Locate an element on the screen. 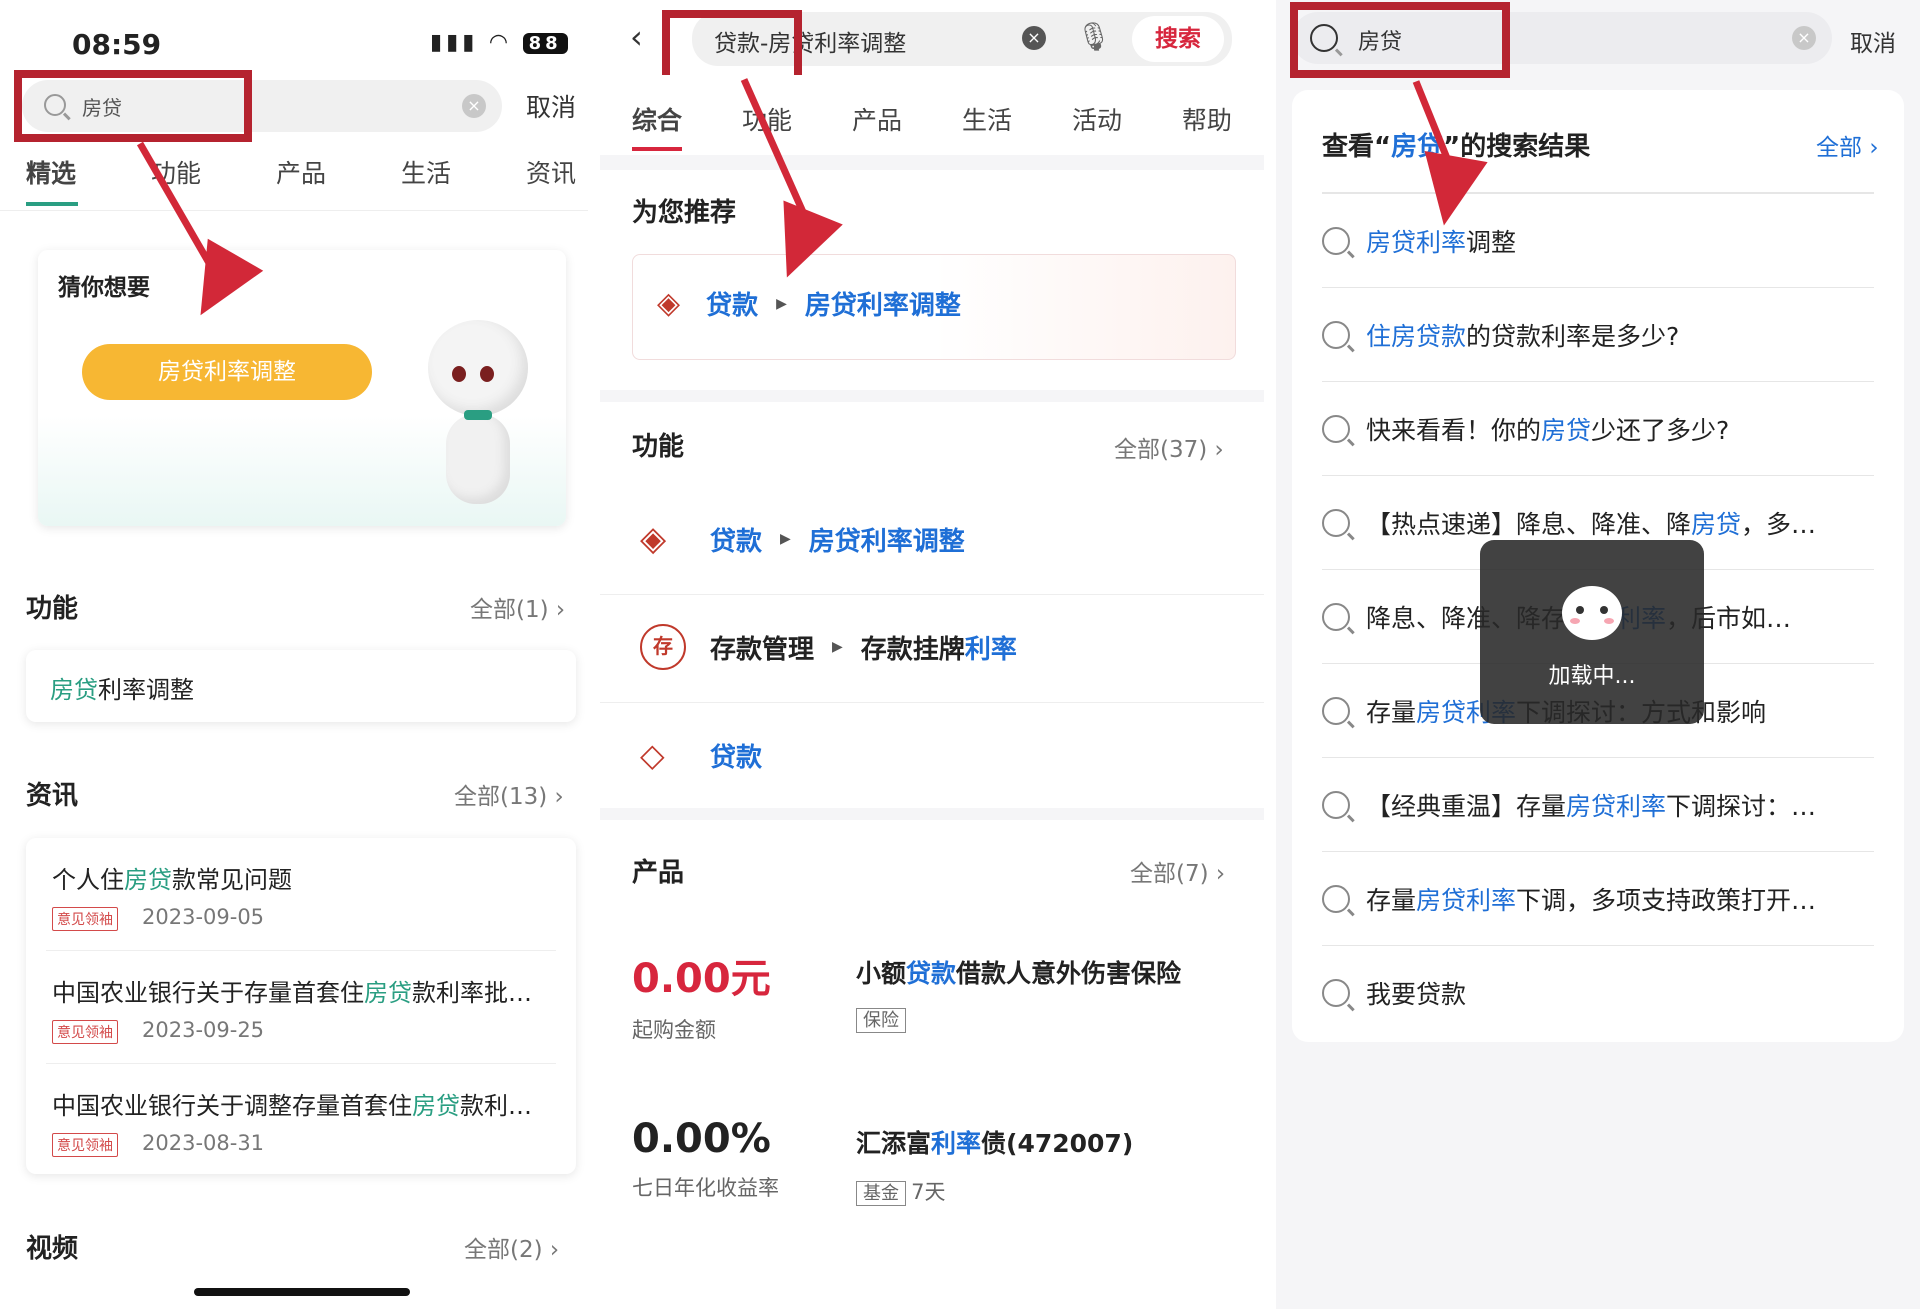 This screenshot has width=1920, height=1309. function-row: 存 存款管理 ▶ 存款挂牌 利率 is located at coordinates (828, 647).